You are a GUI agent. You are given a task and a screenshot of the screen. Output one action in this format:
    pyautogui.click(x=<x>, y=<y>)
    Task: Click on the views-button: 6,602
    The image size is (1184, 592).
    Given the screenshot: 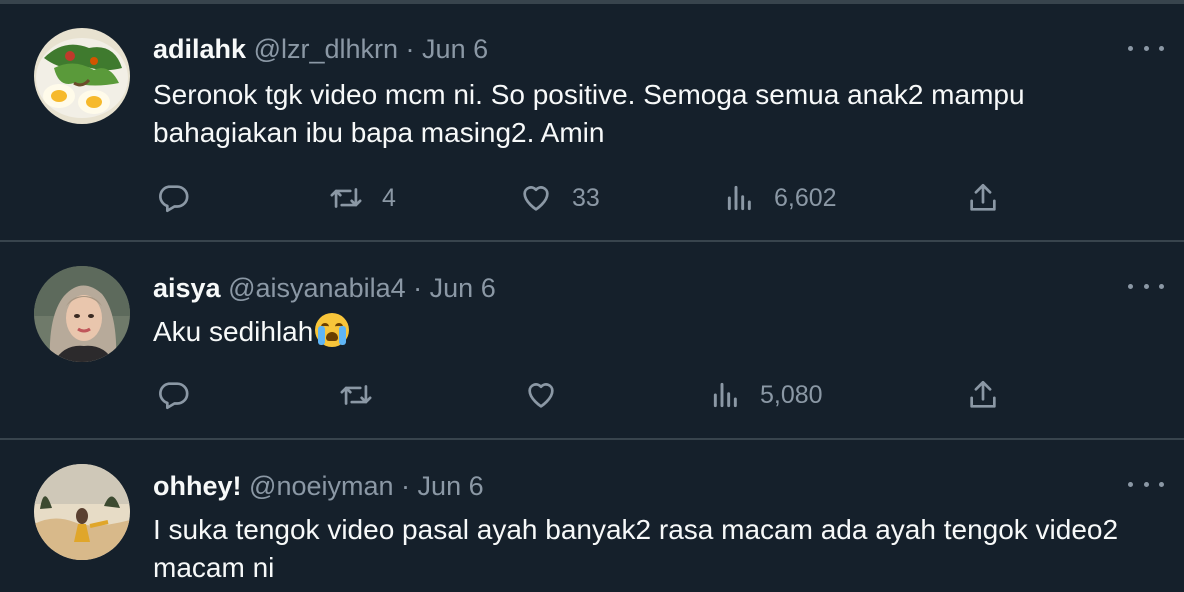 What is the action you would take?
    pyautogui.click(x=780, y=198)
    